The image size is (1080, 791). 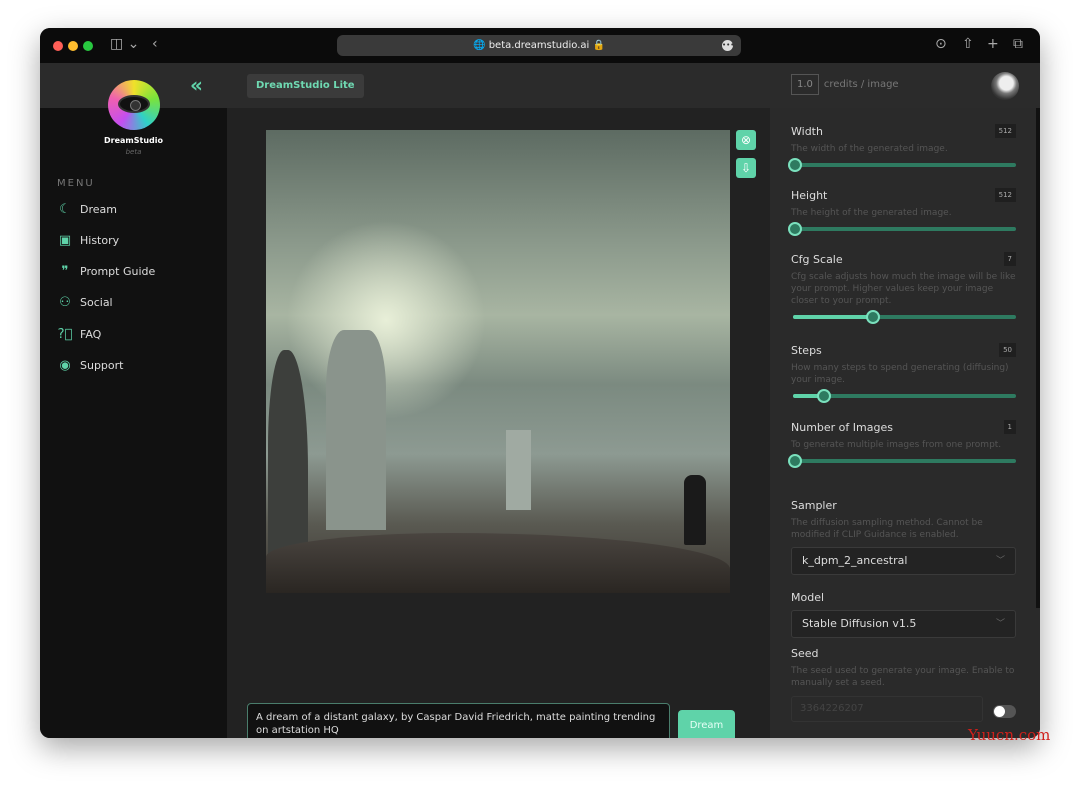 I want to click on setting-title: Width, so click(x=807, y=131).